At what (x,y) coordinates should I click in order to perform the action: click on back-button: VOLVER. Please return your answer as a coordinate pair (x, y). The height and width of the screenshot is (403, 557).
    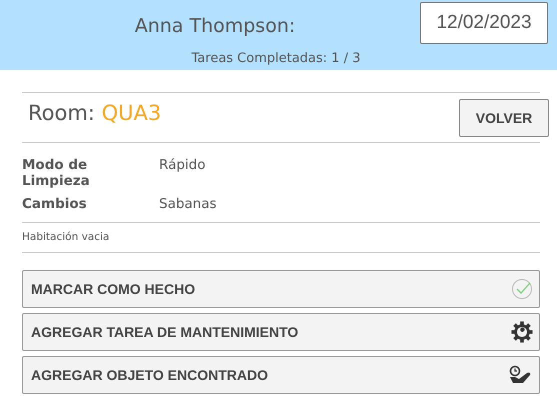
    Looking at the image, I should click on (504, 117).